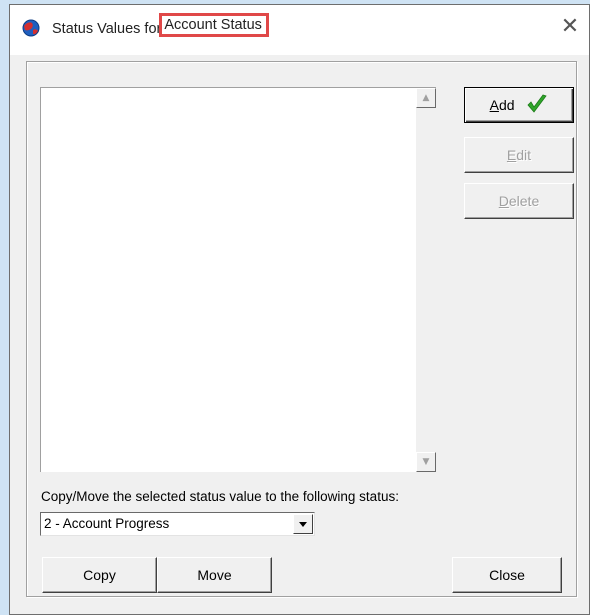 This screenshot has width=590, height=615. Describe the element at coordinates (570, 27) in the screenshot. I see `close-window-icon: ✕` at that location.